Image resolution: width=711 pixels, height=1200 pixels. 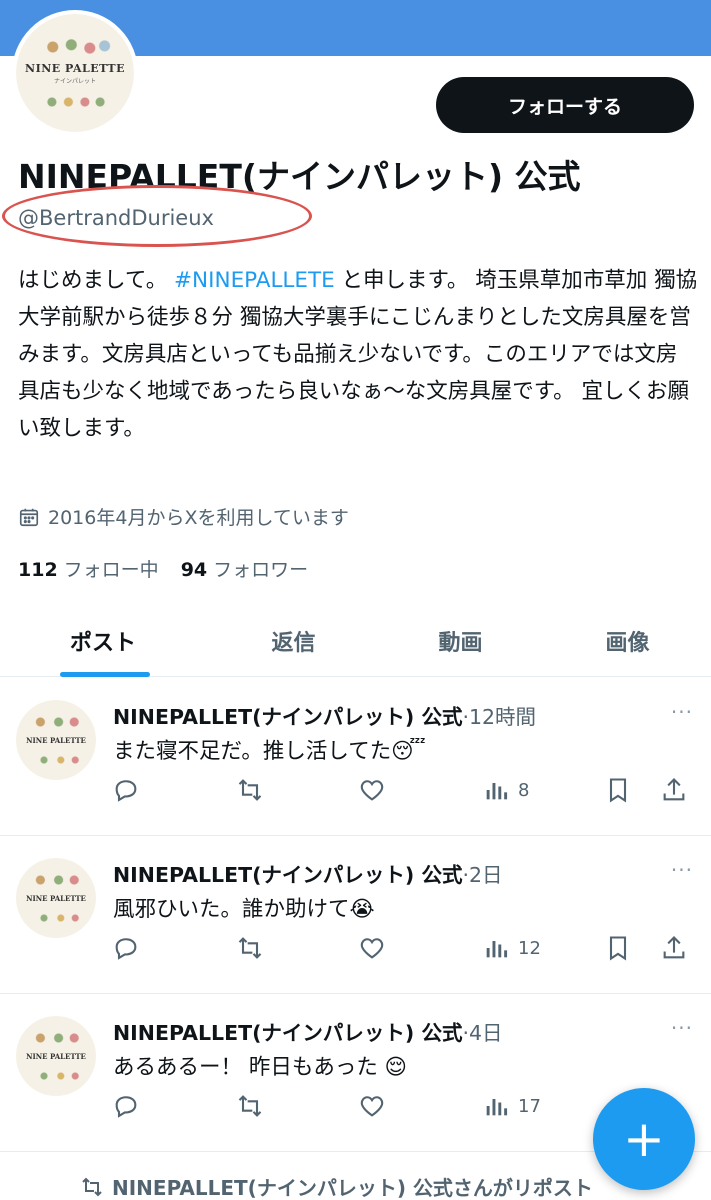 What do you see at coordinates (627, 640) in the screenshot?
I see `tab-images: 画像` at bounding box center [627, 640].